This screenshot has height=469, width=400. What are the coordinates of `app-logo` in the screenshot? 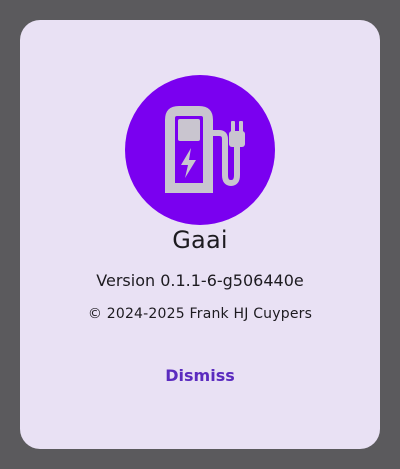 It's located at (200, 150).